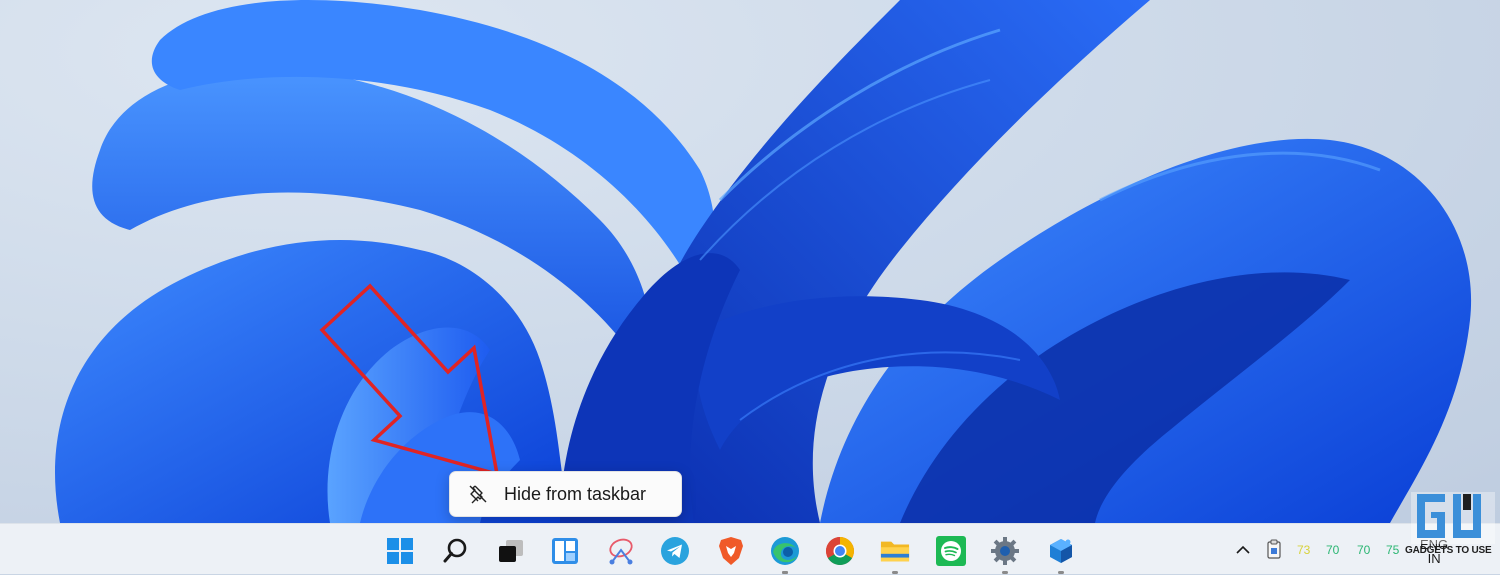 The width and height of the screenshot is (1500, 575). I want to click on taskbar: 73 70 70 75 ENG IN, so click(750, 548).